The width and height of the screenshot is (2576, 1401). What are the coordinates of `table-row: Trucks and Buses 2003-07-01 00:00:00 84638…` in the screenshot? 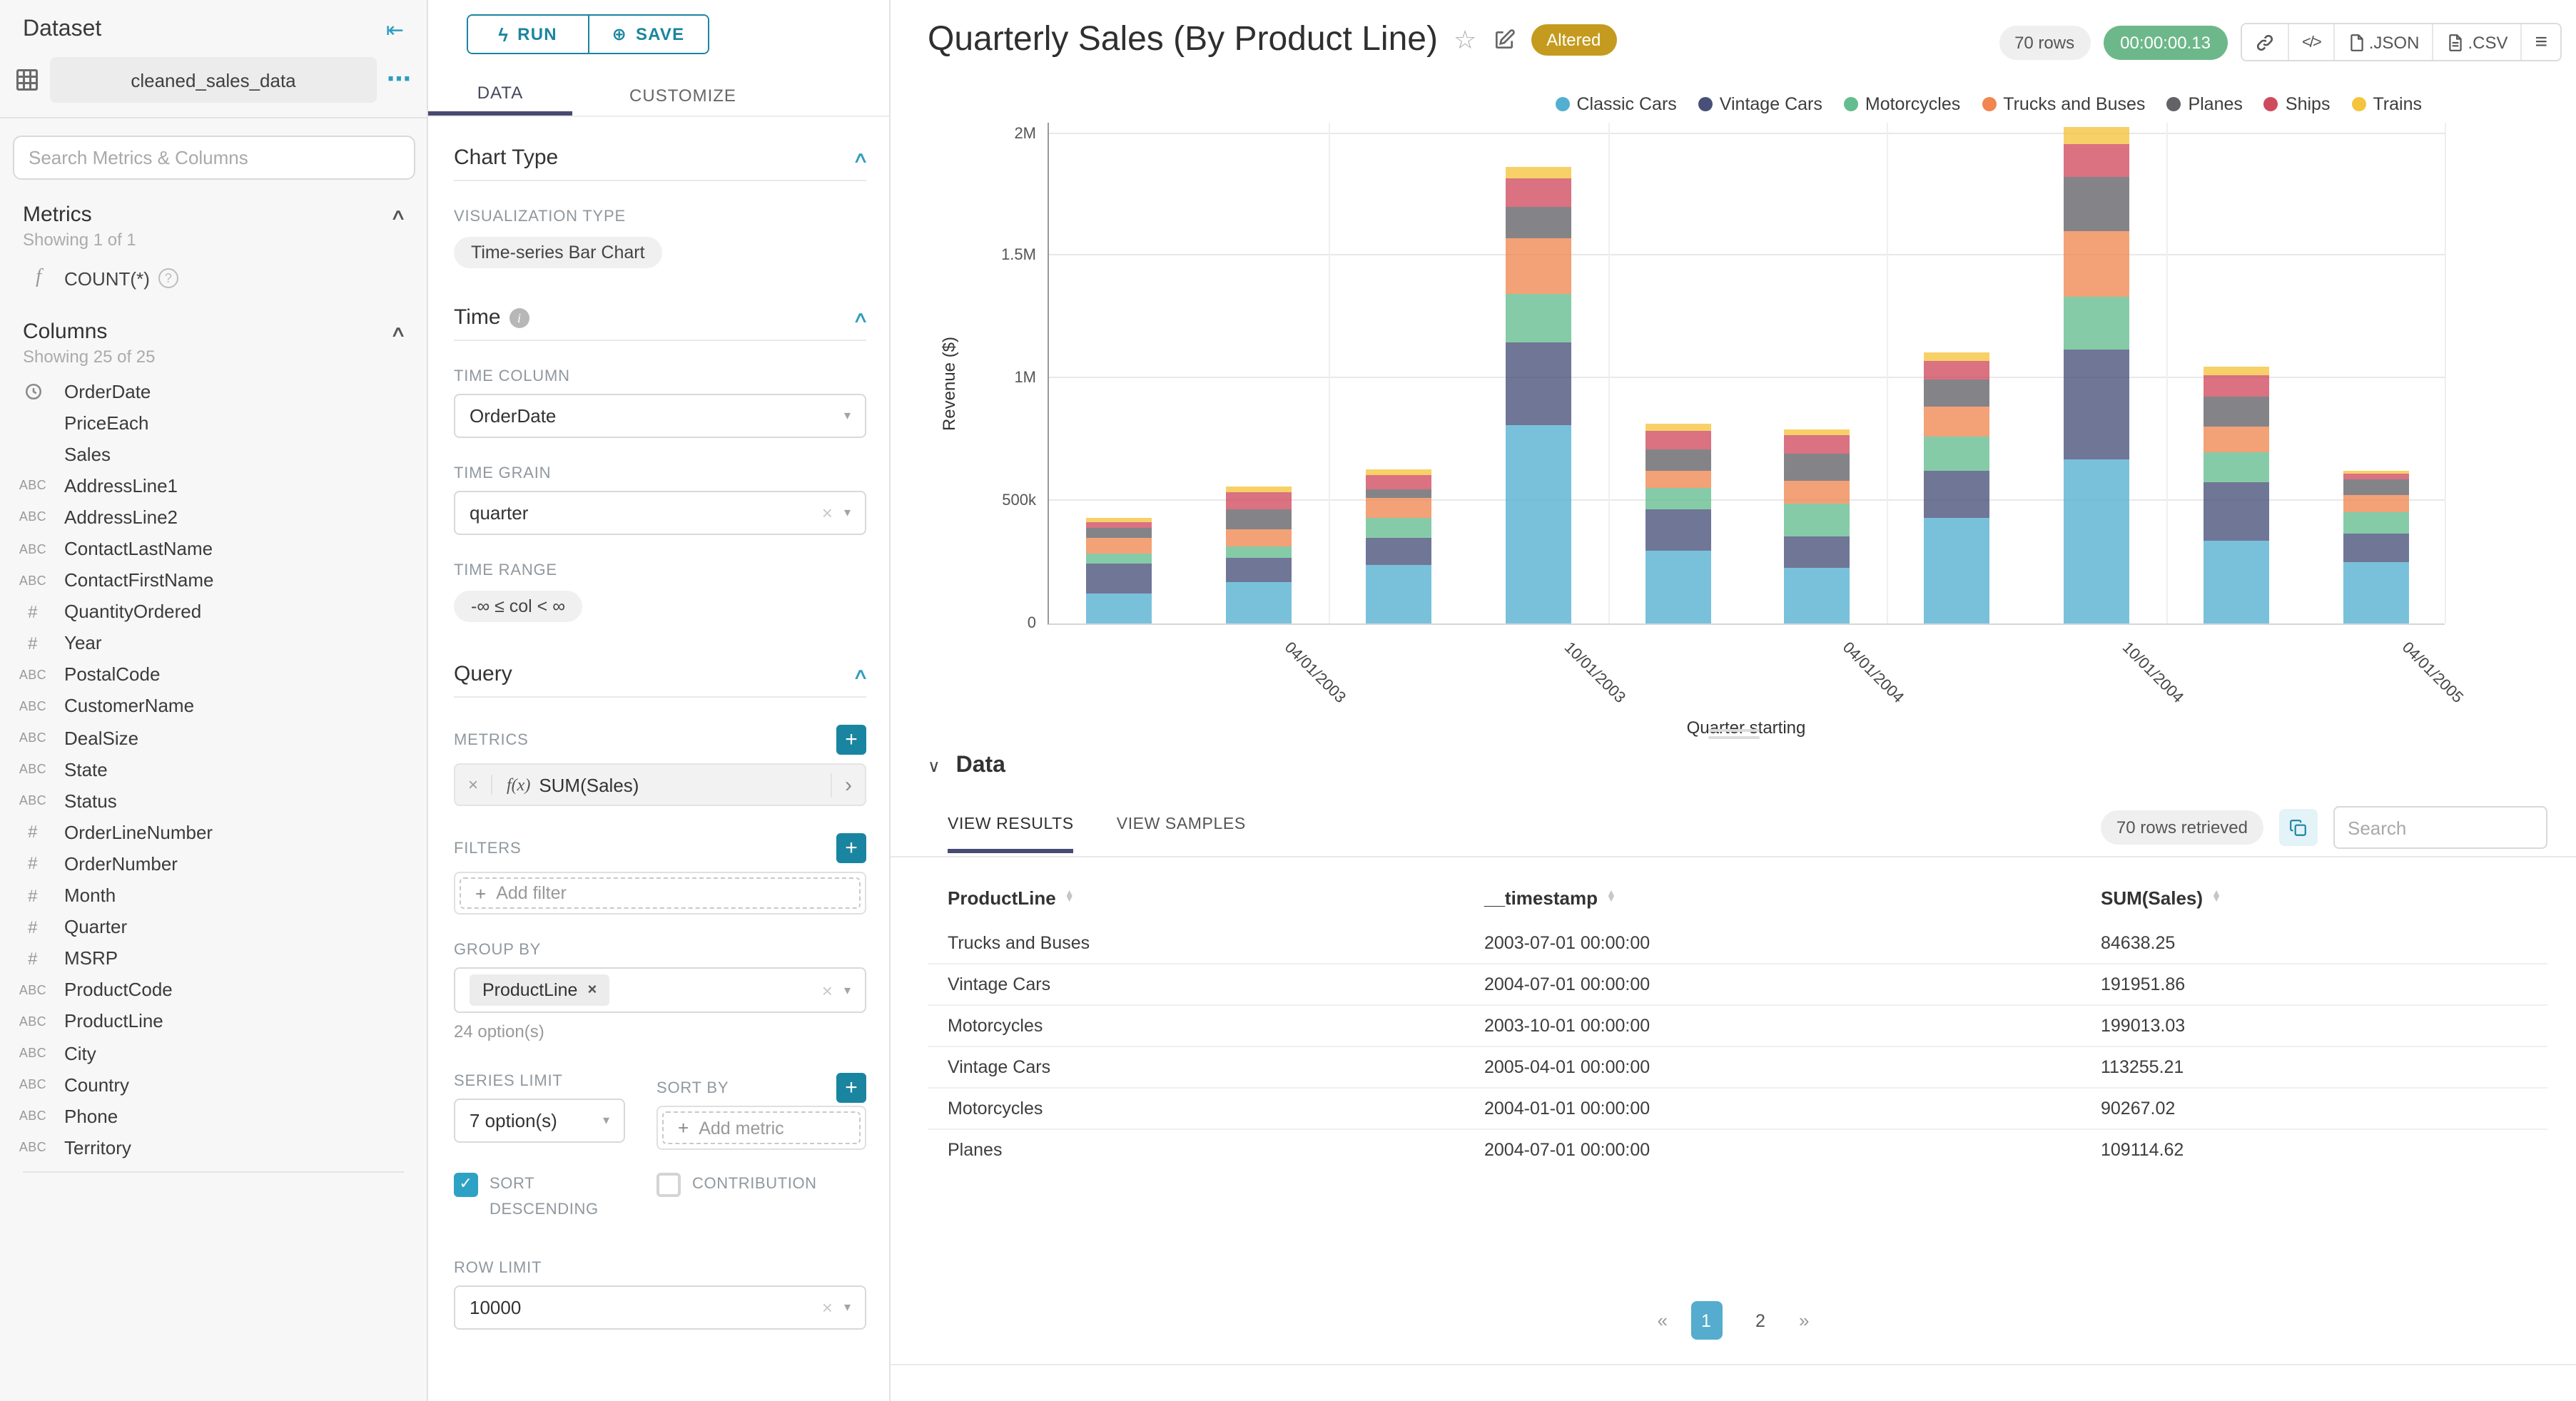 It's located at (1738, 942).